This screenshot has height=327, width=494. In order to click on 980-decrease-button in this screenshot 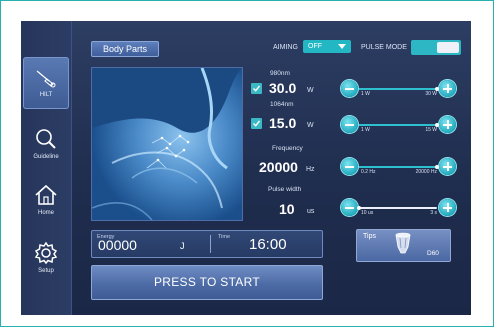, I will do `click(349, 88)`.